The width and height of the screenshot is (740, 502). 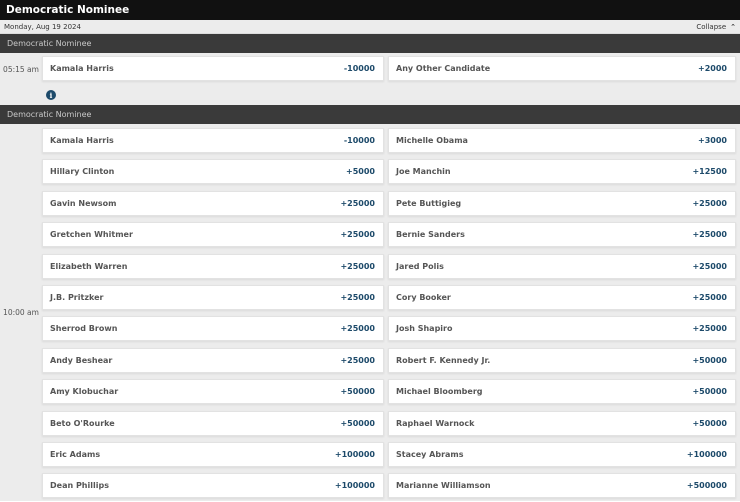 I want to click on selection-cell: Dean Phillips +100000, so click(x=213, y=485).